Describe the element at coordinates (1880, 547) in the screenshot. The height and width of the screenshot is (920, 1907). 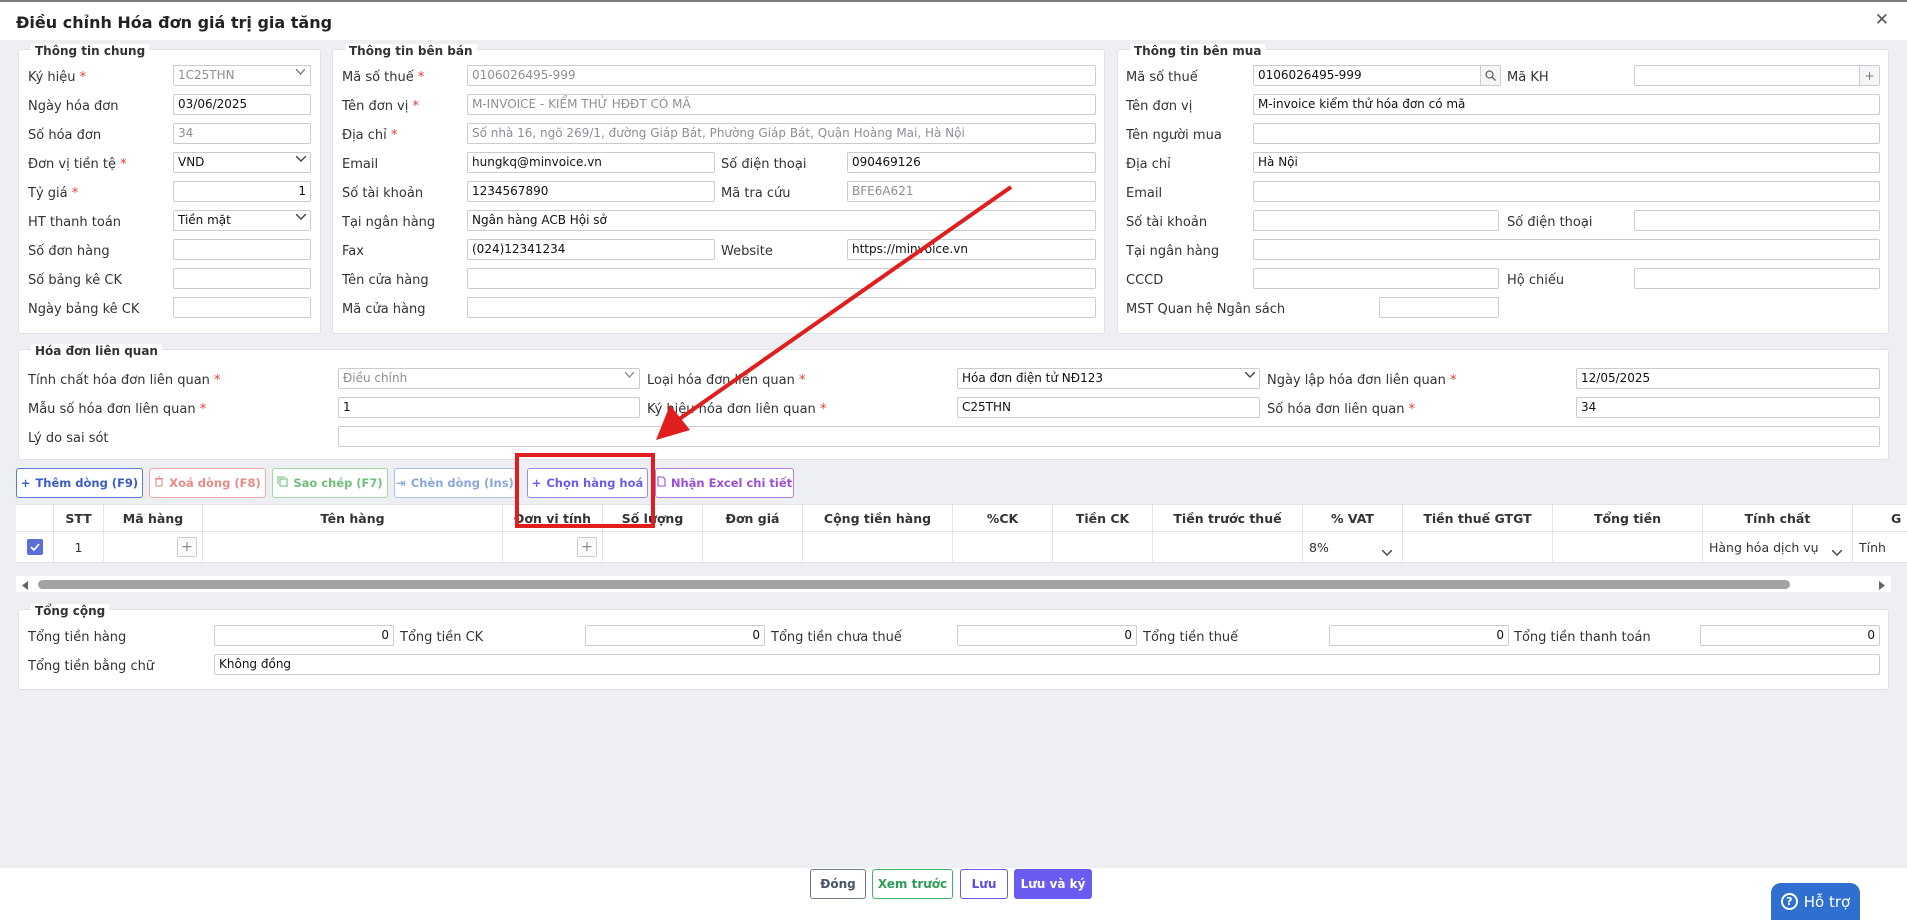
I see `row-extra-cell: Tính` at that location.